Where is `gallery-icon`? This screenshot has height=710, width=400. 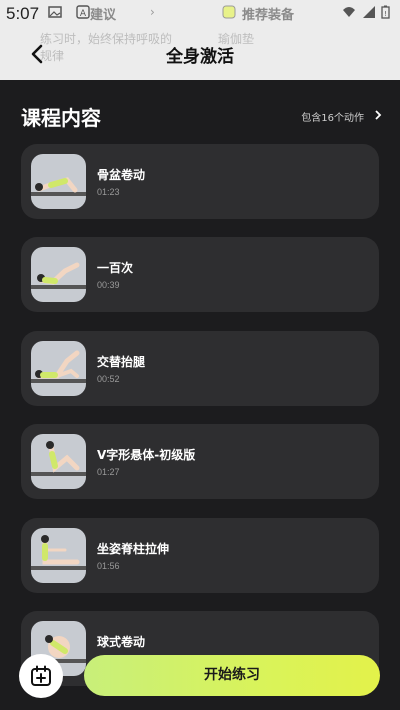
gallery-icon is located at coordinates (55, 12).